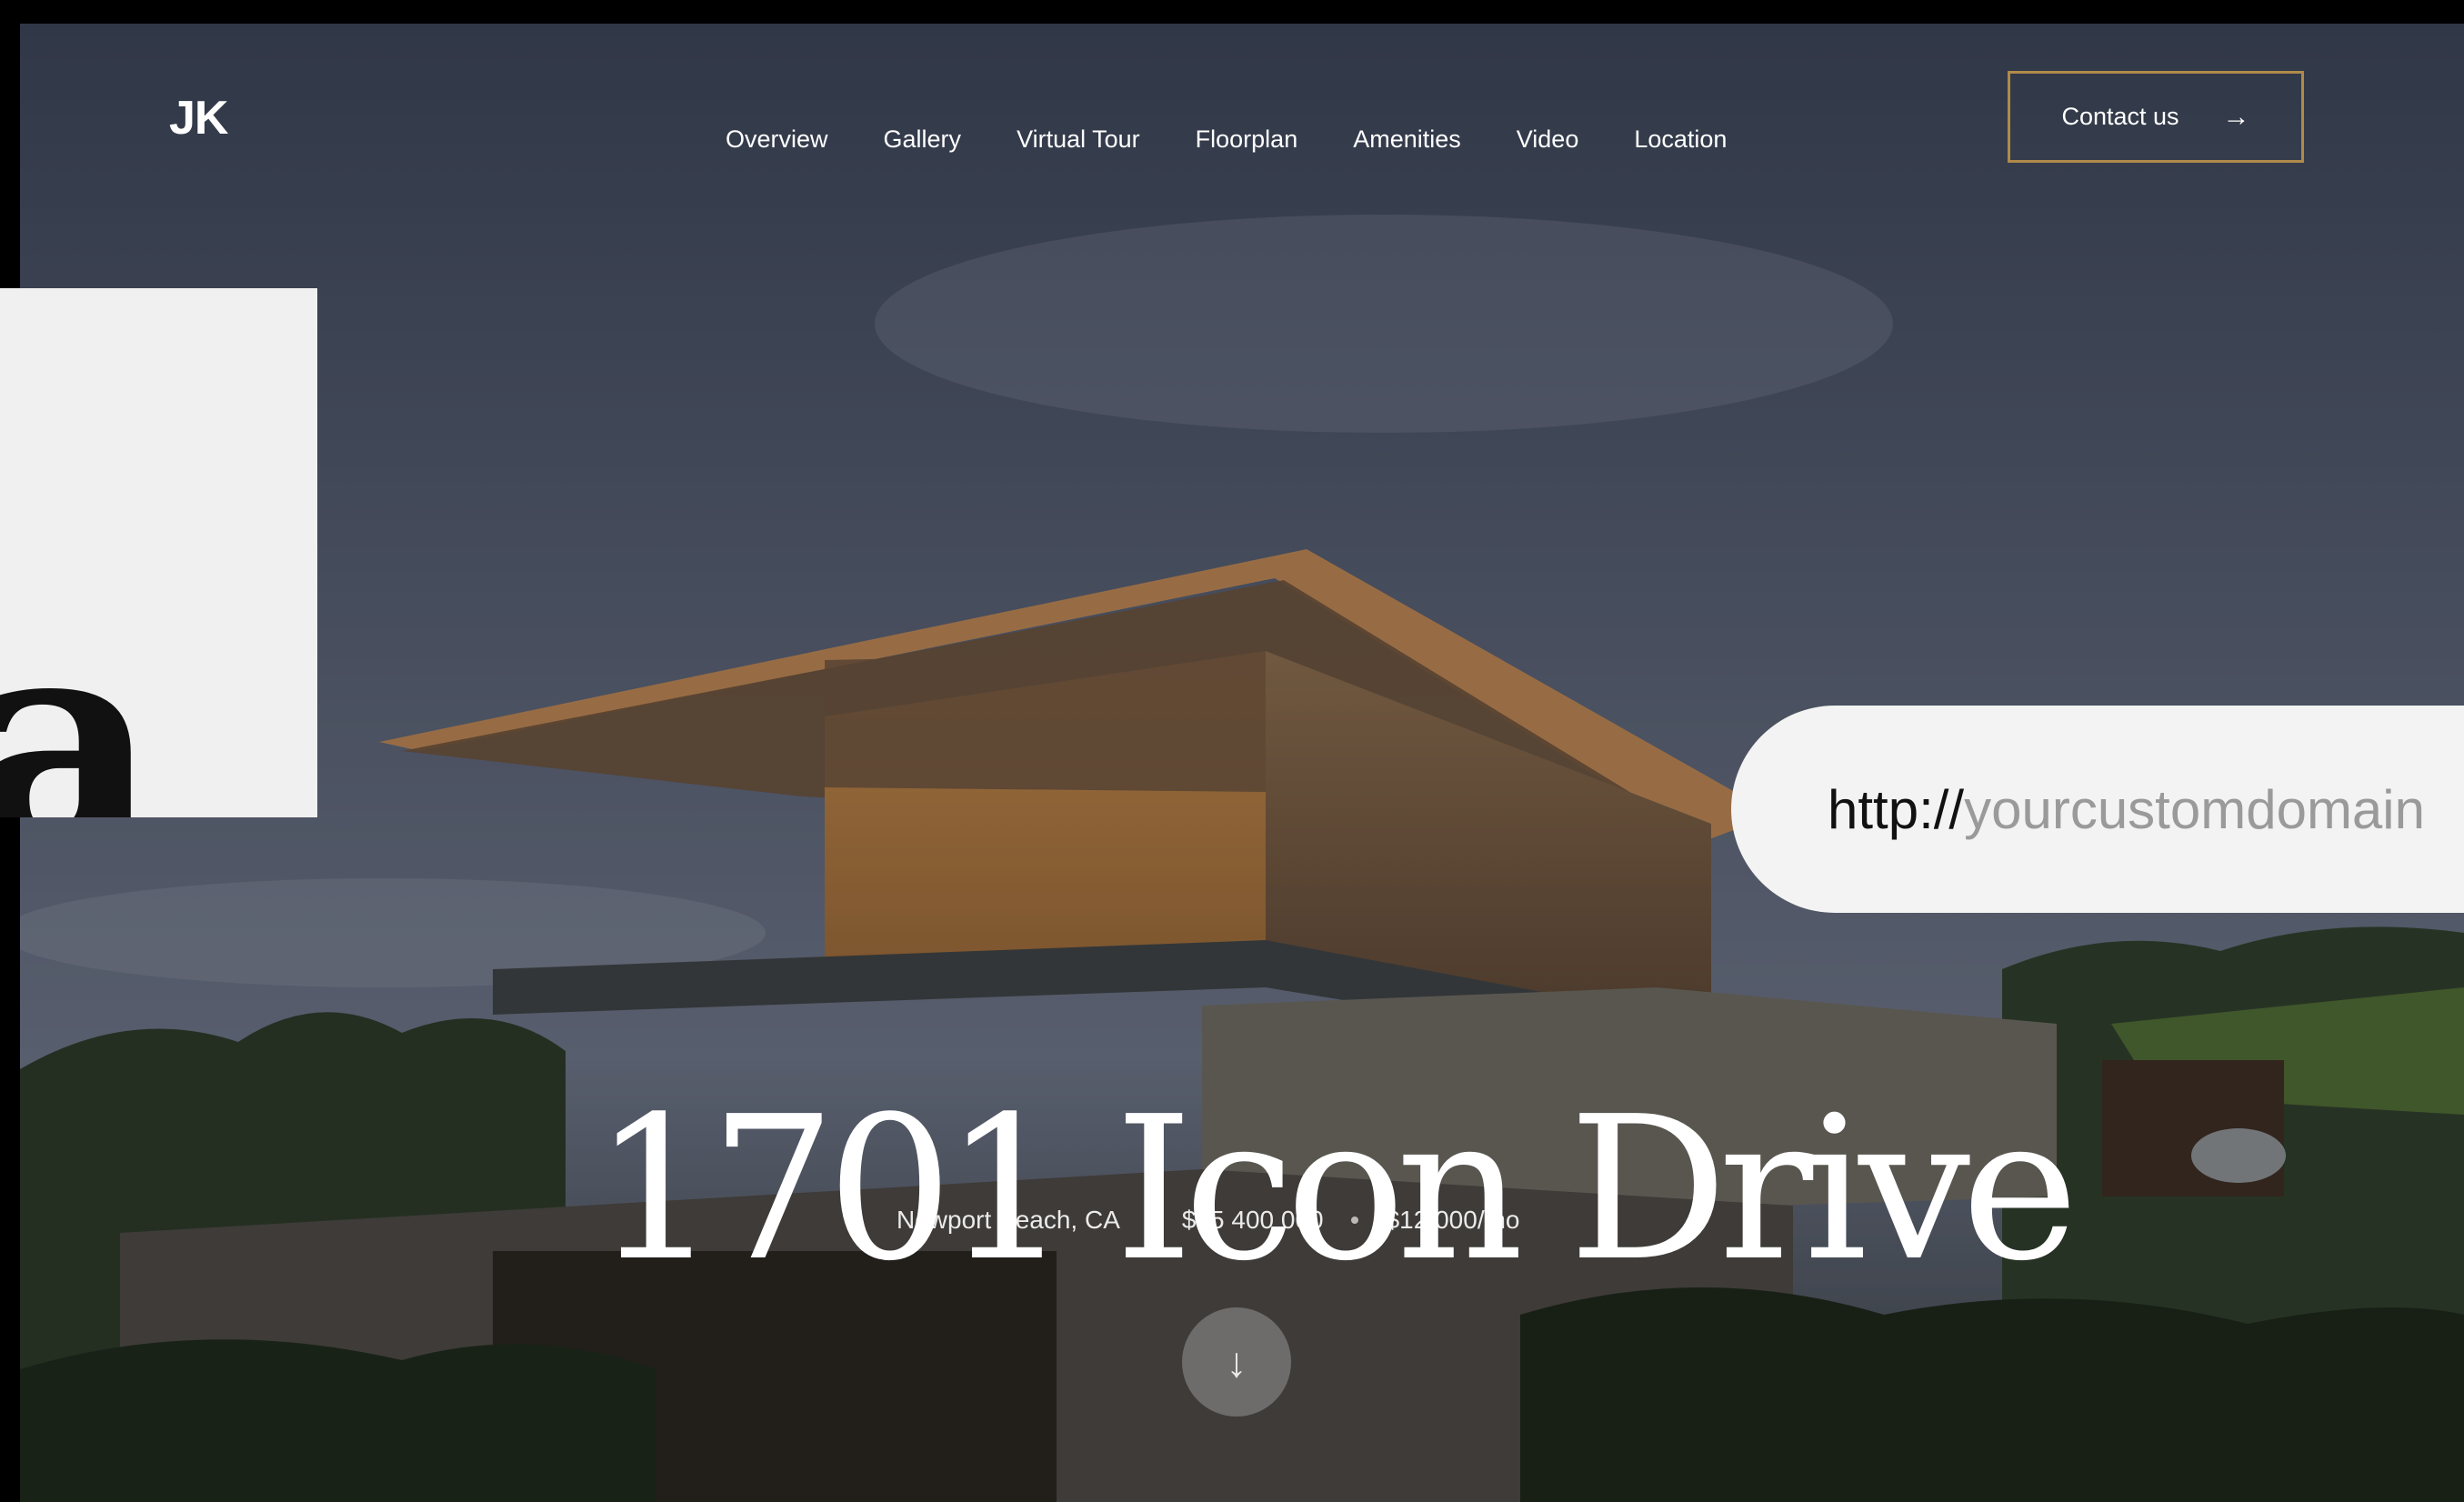  I want to click on contact-us-label: Contact us, so click(2120, 117).